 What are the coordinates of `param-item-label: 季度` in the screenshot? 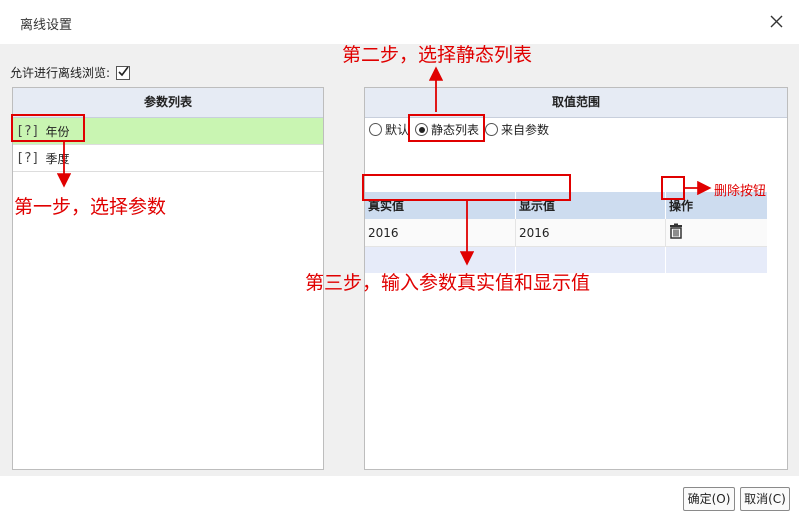 It's located at (57, 158).